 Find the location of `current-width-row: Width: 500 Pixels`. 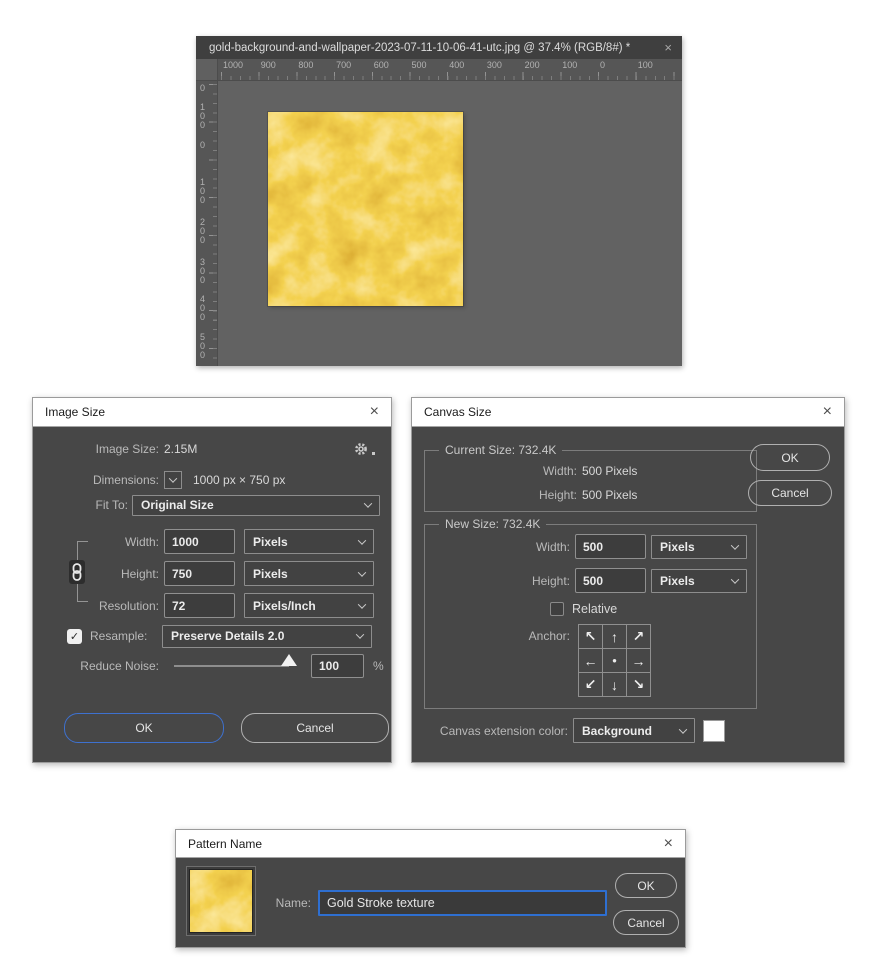

current-width-row: Width: 500 Pixels is located at coordinates (590, 471).